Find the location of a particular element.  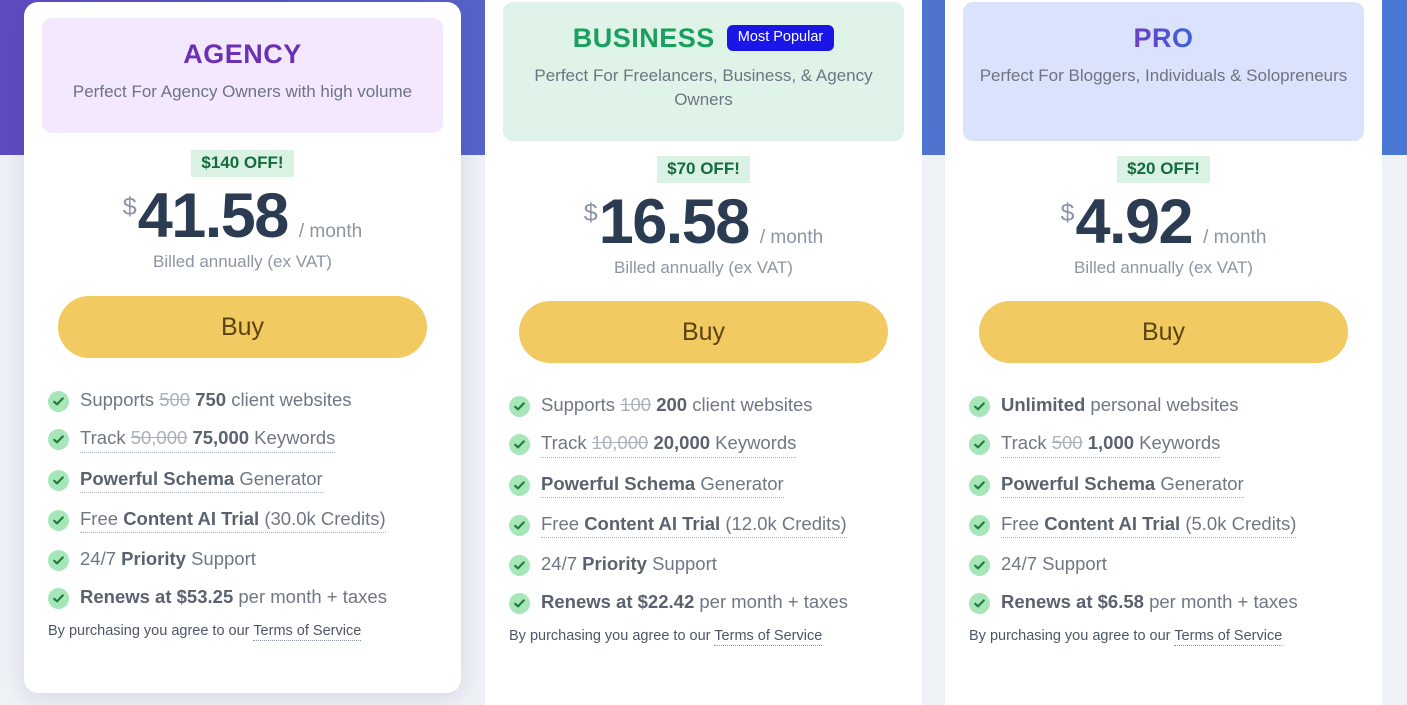

most-popular-badge: Most Popular is located at coordinates (780, 38).